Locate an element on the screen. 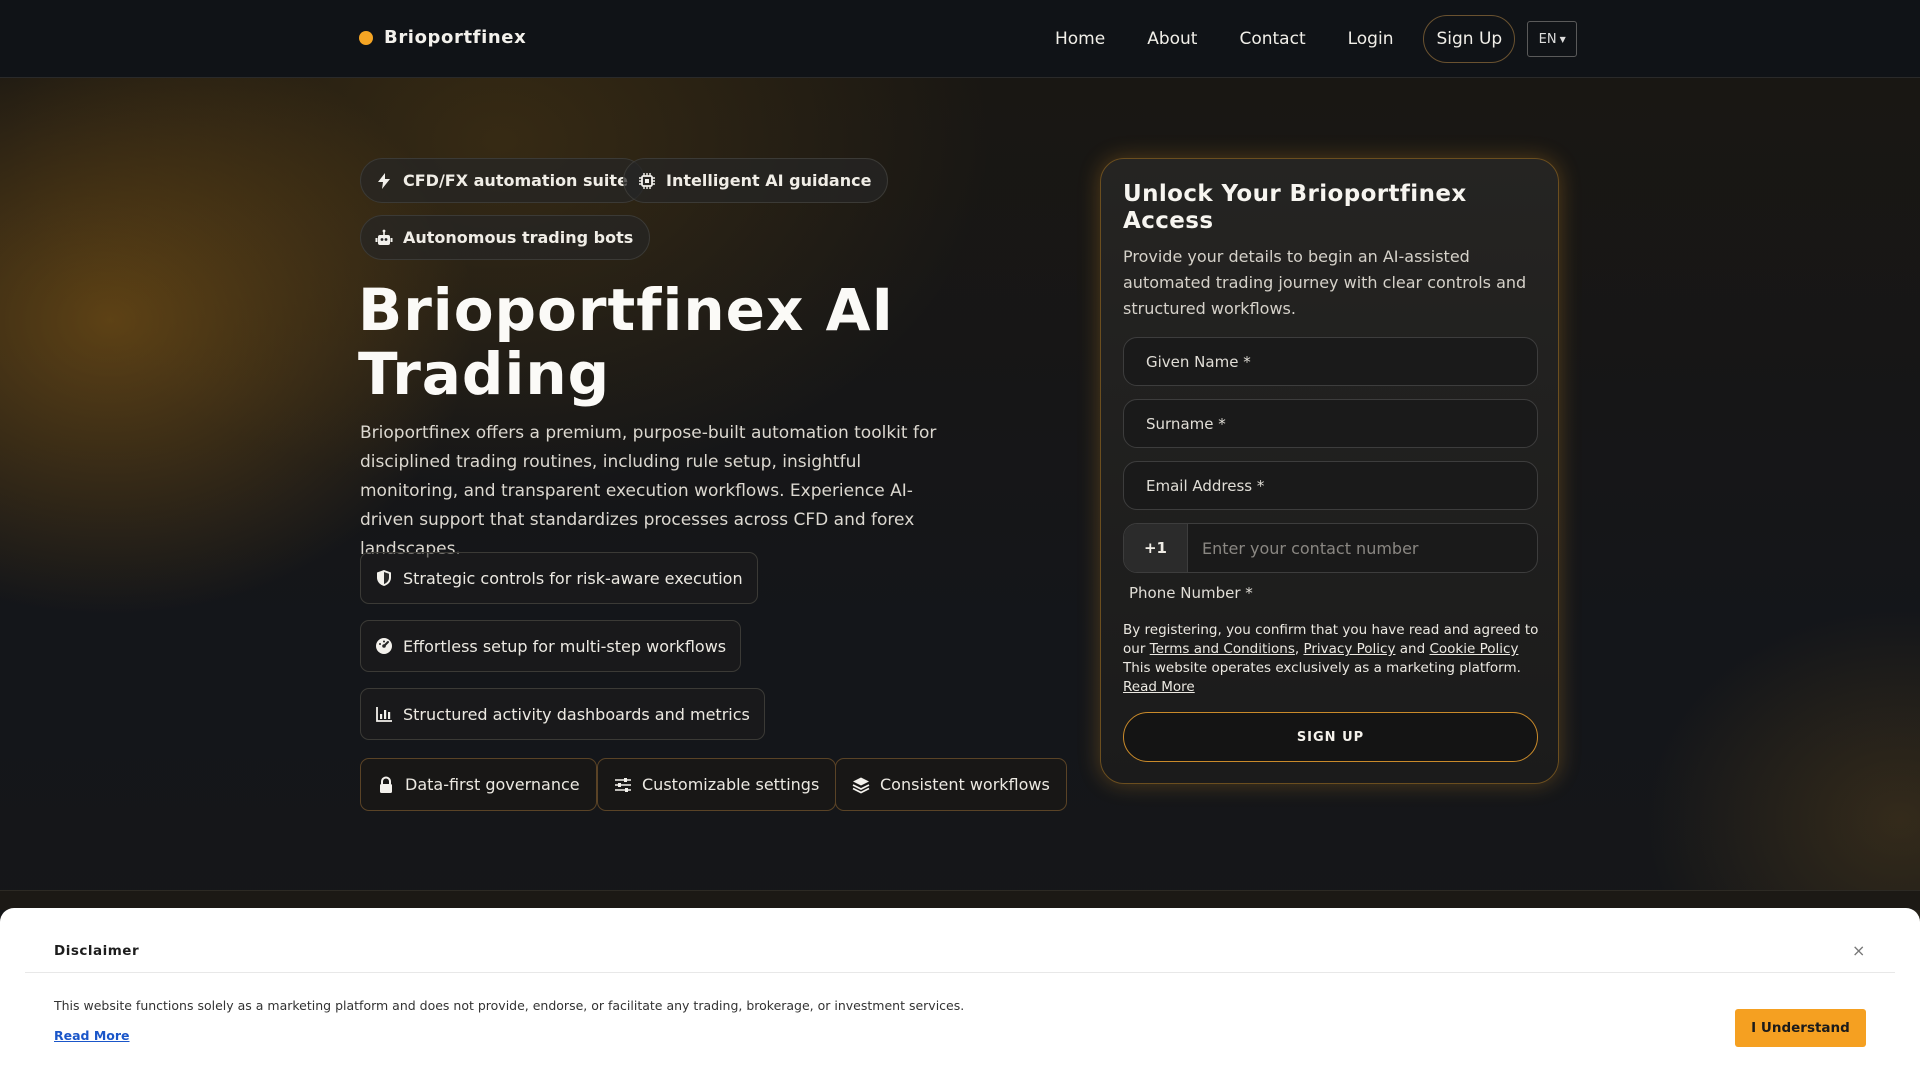 Image resolution: width=1920 pixels, height=1080 pixels. chip-ai-guidance: Intelligent AI guidance is located at coordinates (756, 180).